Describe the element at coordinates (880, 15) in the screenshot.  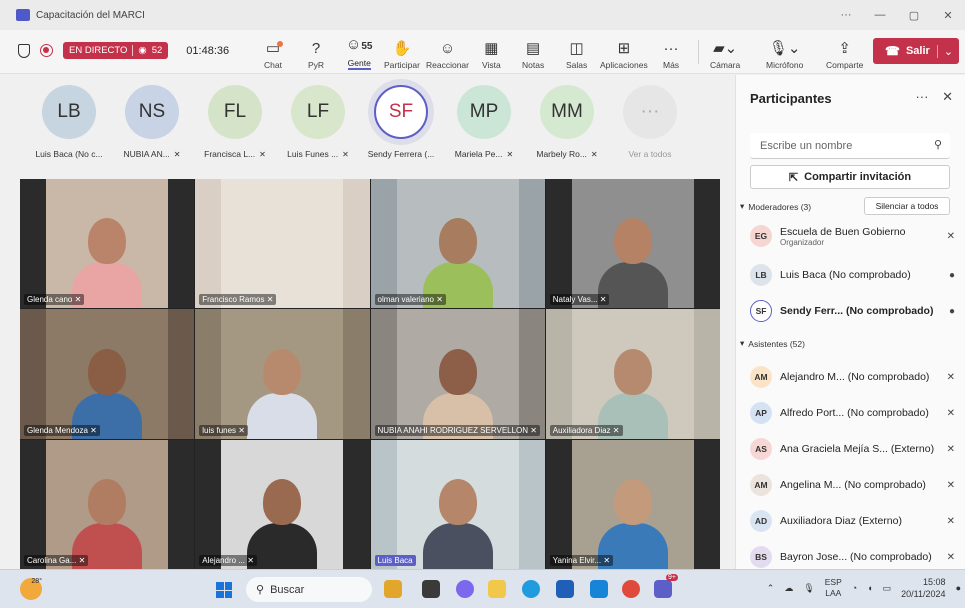
I see `minimize-button: —` at that location.